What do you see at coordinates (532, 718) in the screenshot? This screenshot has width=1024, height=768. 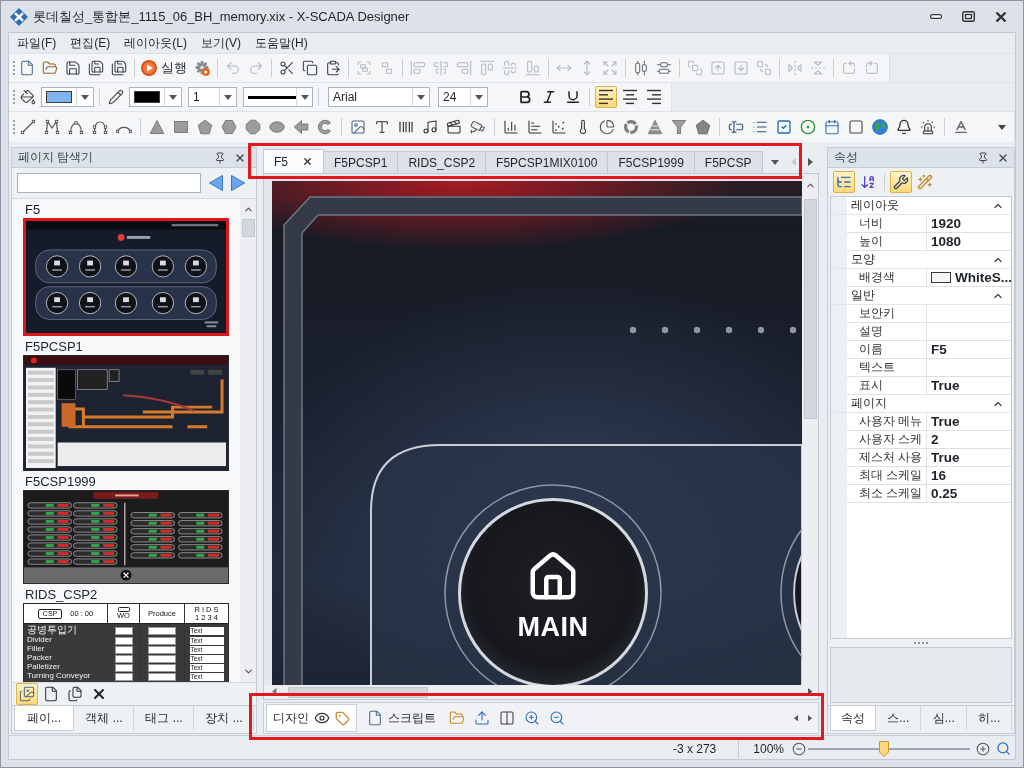 I see `zoom-in-icon` at bounding box center [532, 718].